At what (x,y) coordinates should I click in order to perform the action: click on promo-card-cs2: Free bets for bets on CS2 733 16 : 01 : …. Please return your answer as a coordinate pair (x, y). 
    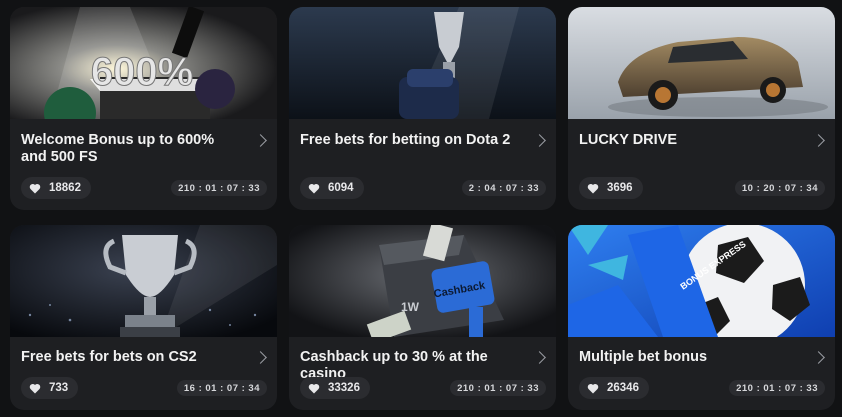
    Looking at the image, I should click on (143, 317).